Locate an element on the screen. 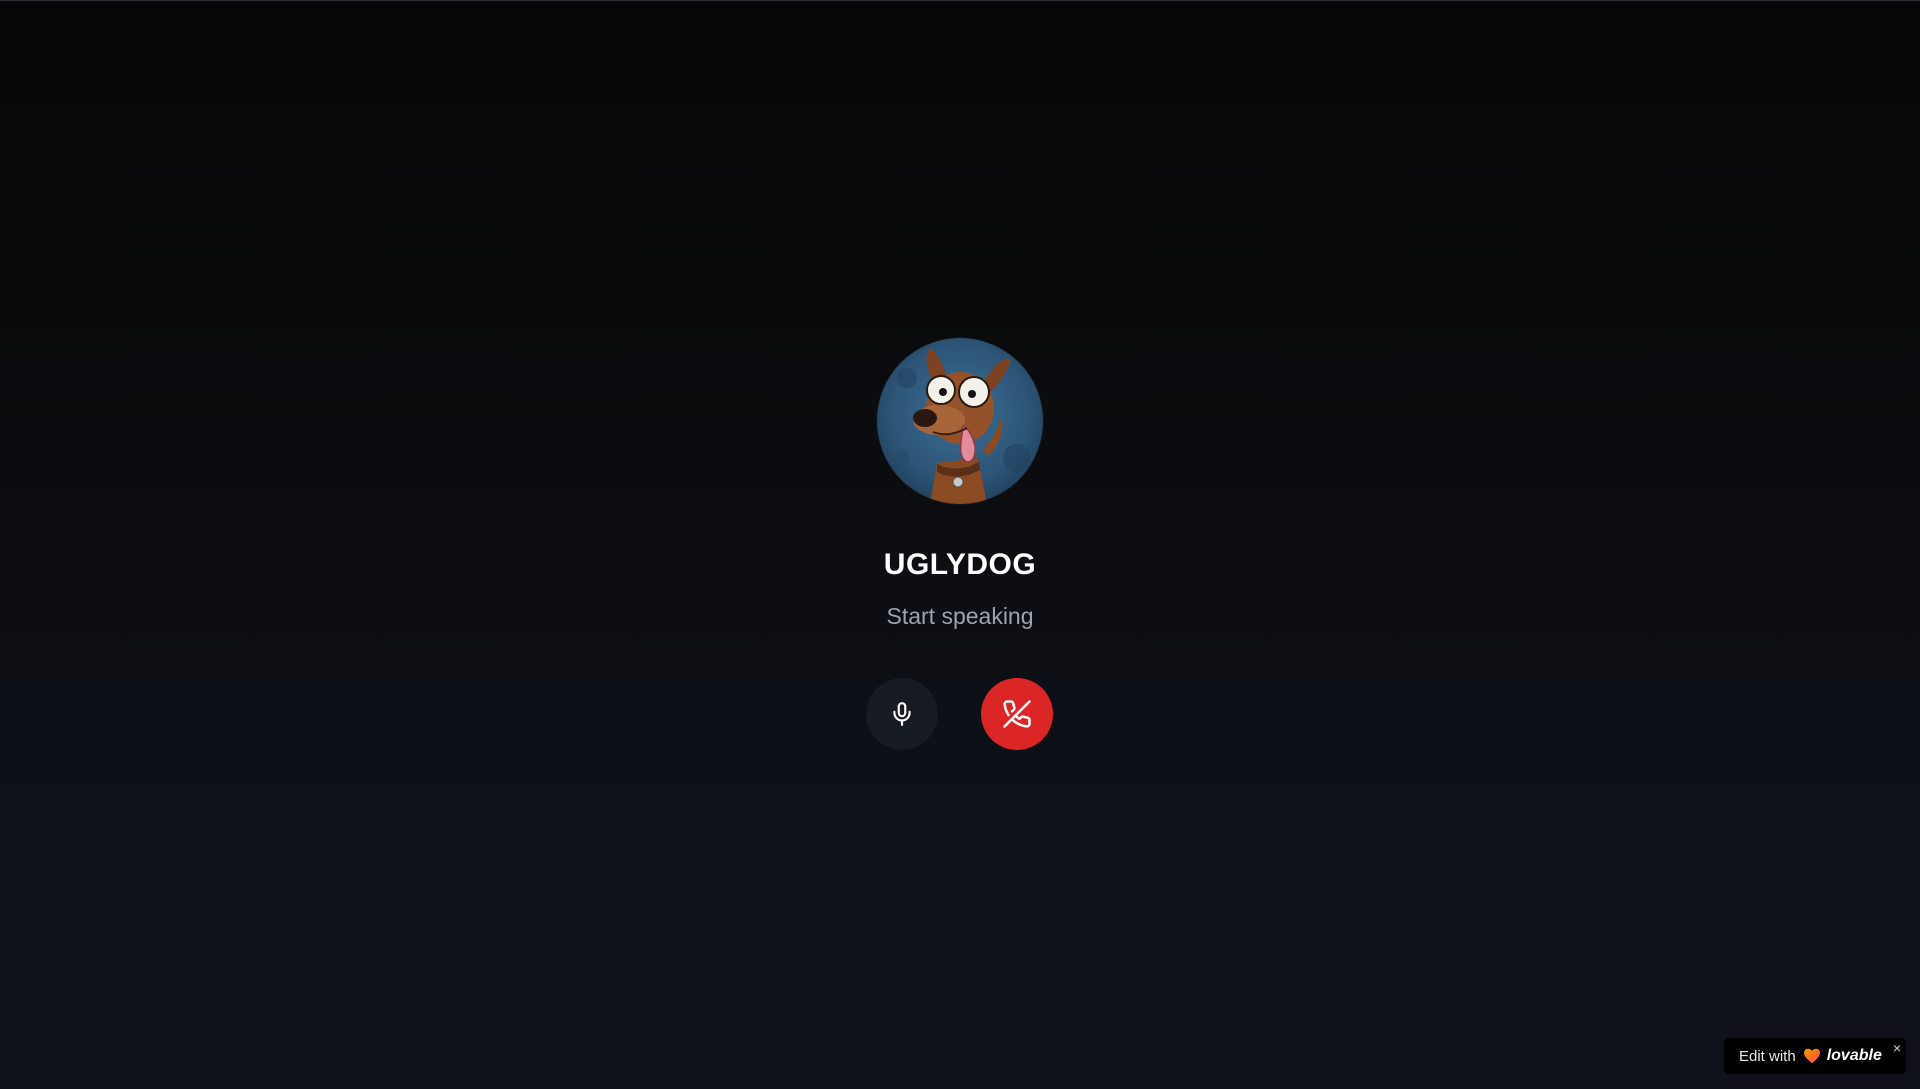  badge-close-icon: × is located at coordinates (1897, 1048).